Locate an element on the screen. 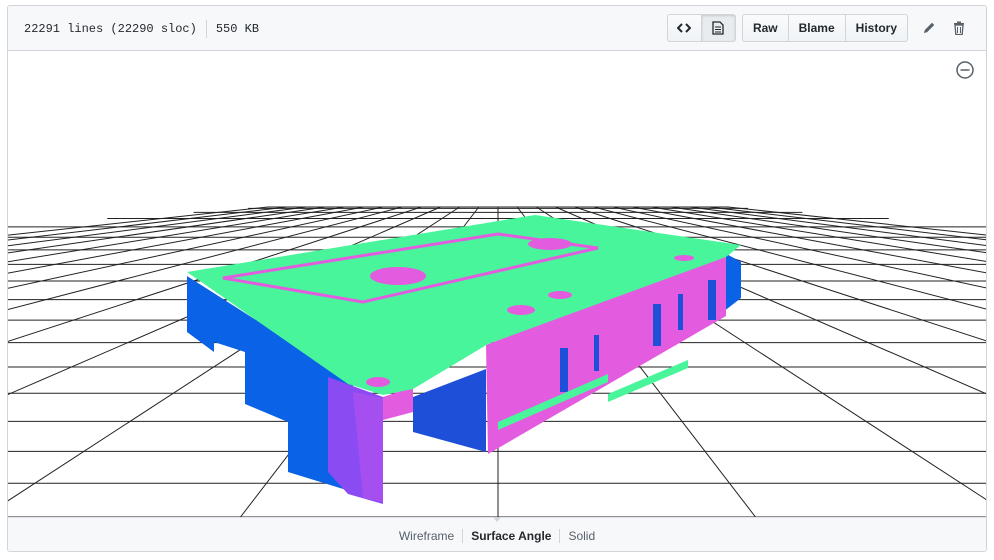 This screenshot has height=560, width=994. model-hole-right is located at coordinates (684, 258).